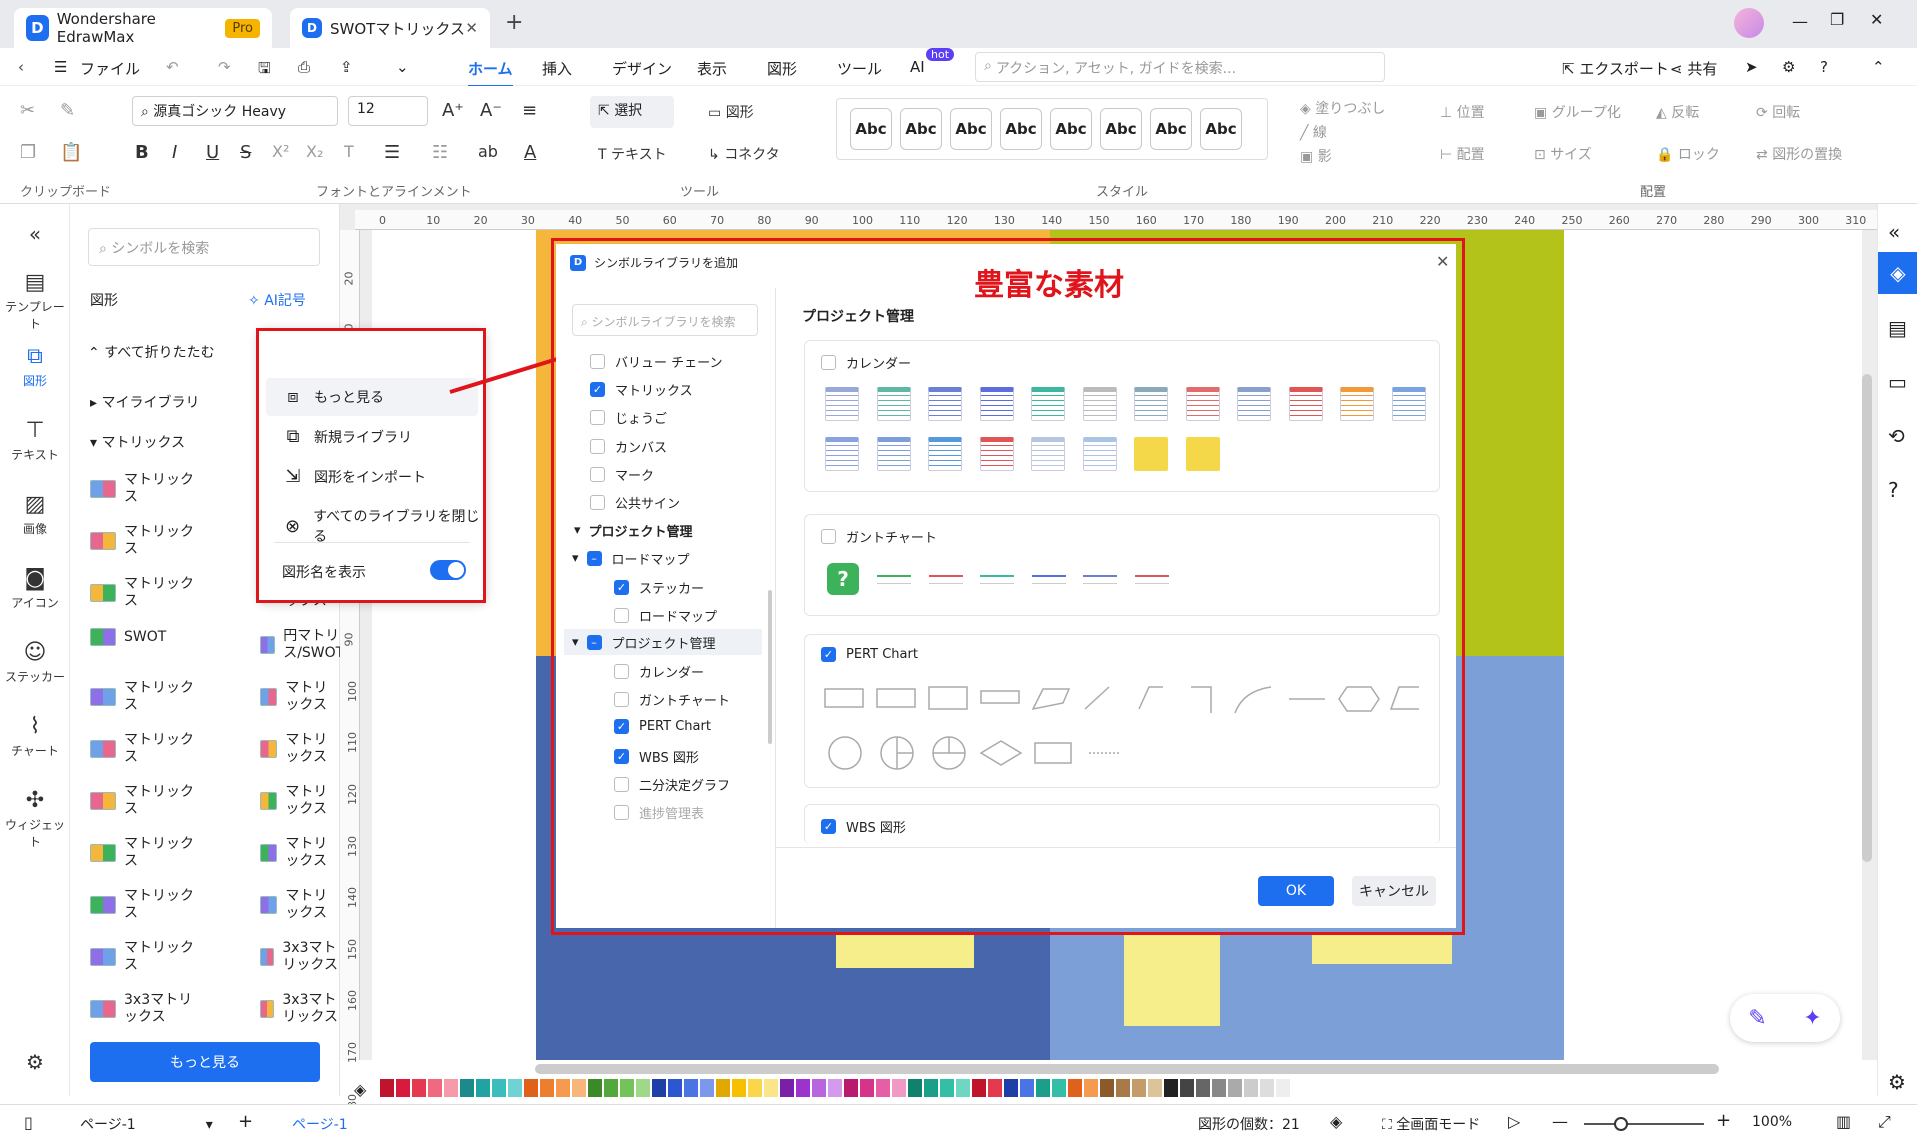 The height and width of the screenshot is (1141, 1917). What do you see at coordinates (1897, 382) in the screenshot?
I see `presentation-icon: ▭` at bounding box center [1897, 382].